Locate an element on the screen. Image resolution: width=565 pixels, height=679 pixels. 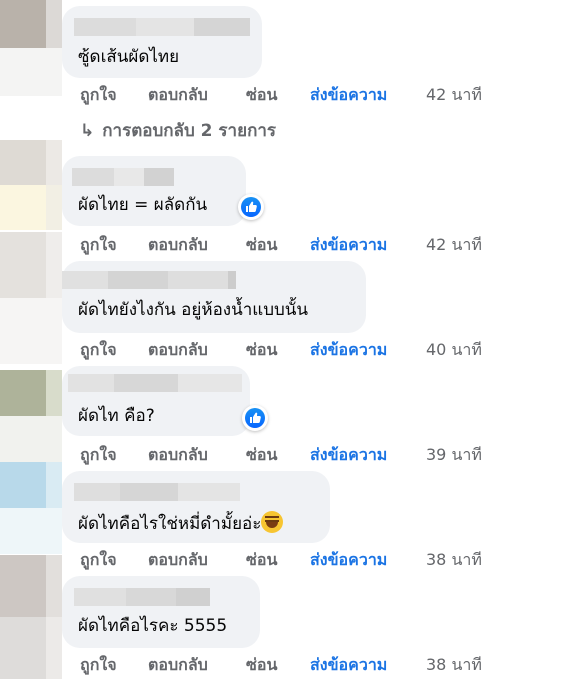
comment-text: ผัดไทยังไงกัน อยู่ห้องน้ำแบบนั้น is located at coordinates (193, 310).